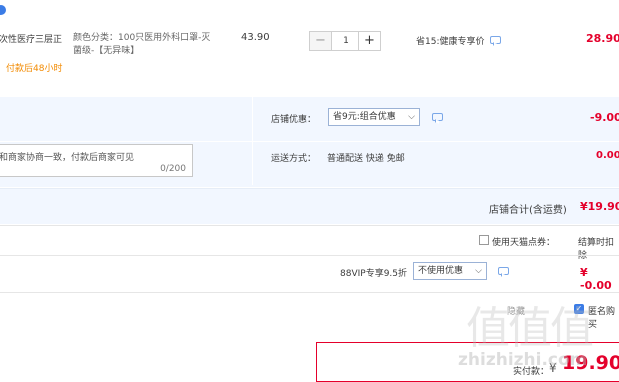  Describe the element at coordinates (321, 41) in the screenshot. I see `decrease-quantity-button: −` at that location.